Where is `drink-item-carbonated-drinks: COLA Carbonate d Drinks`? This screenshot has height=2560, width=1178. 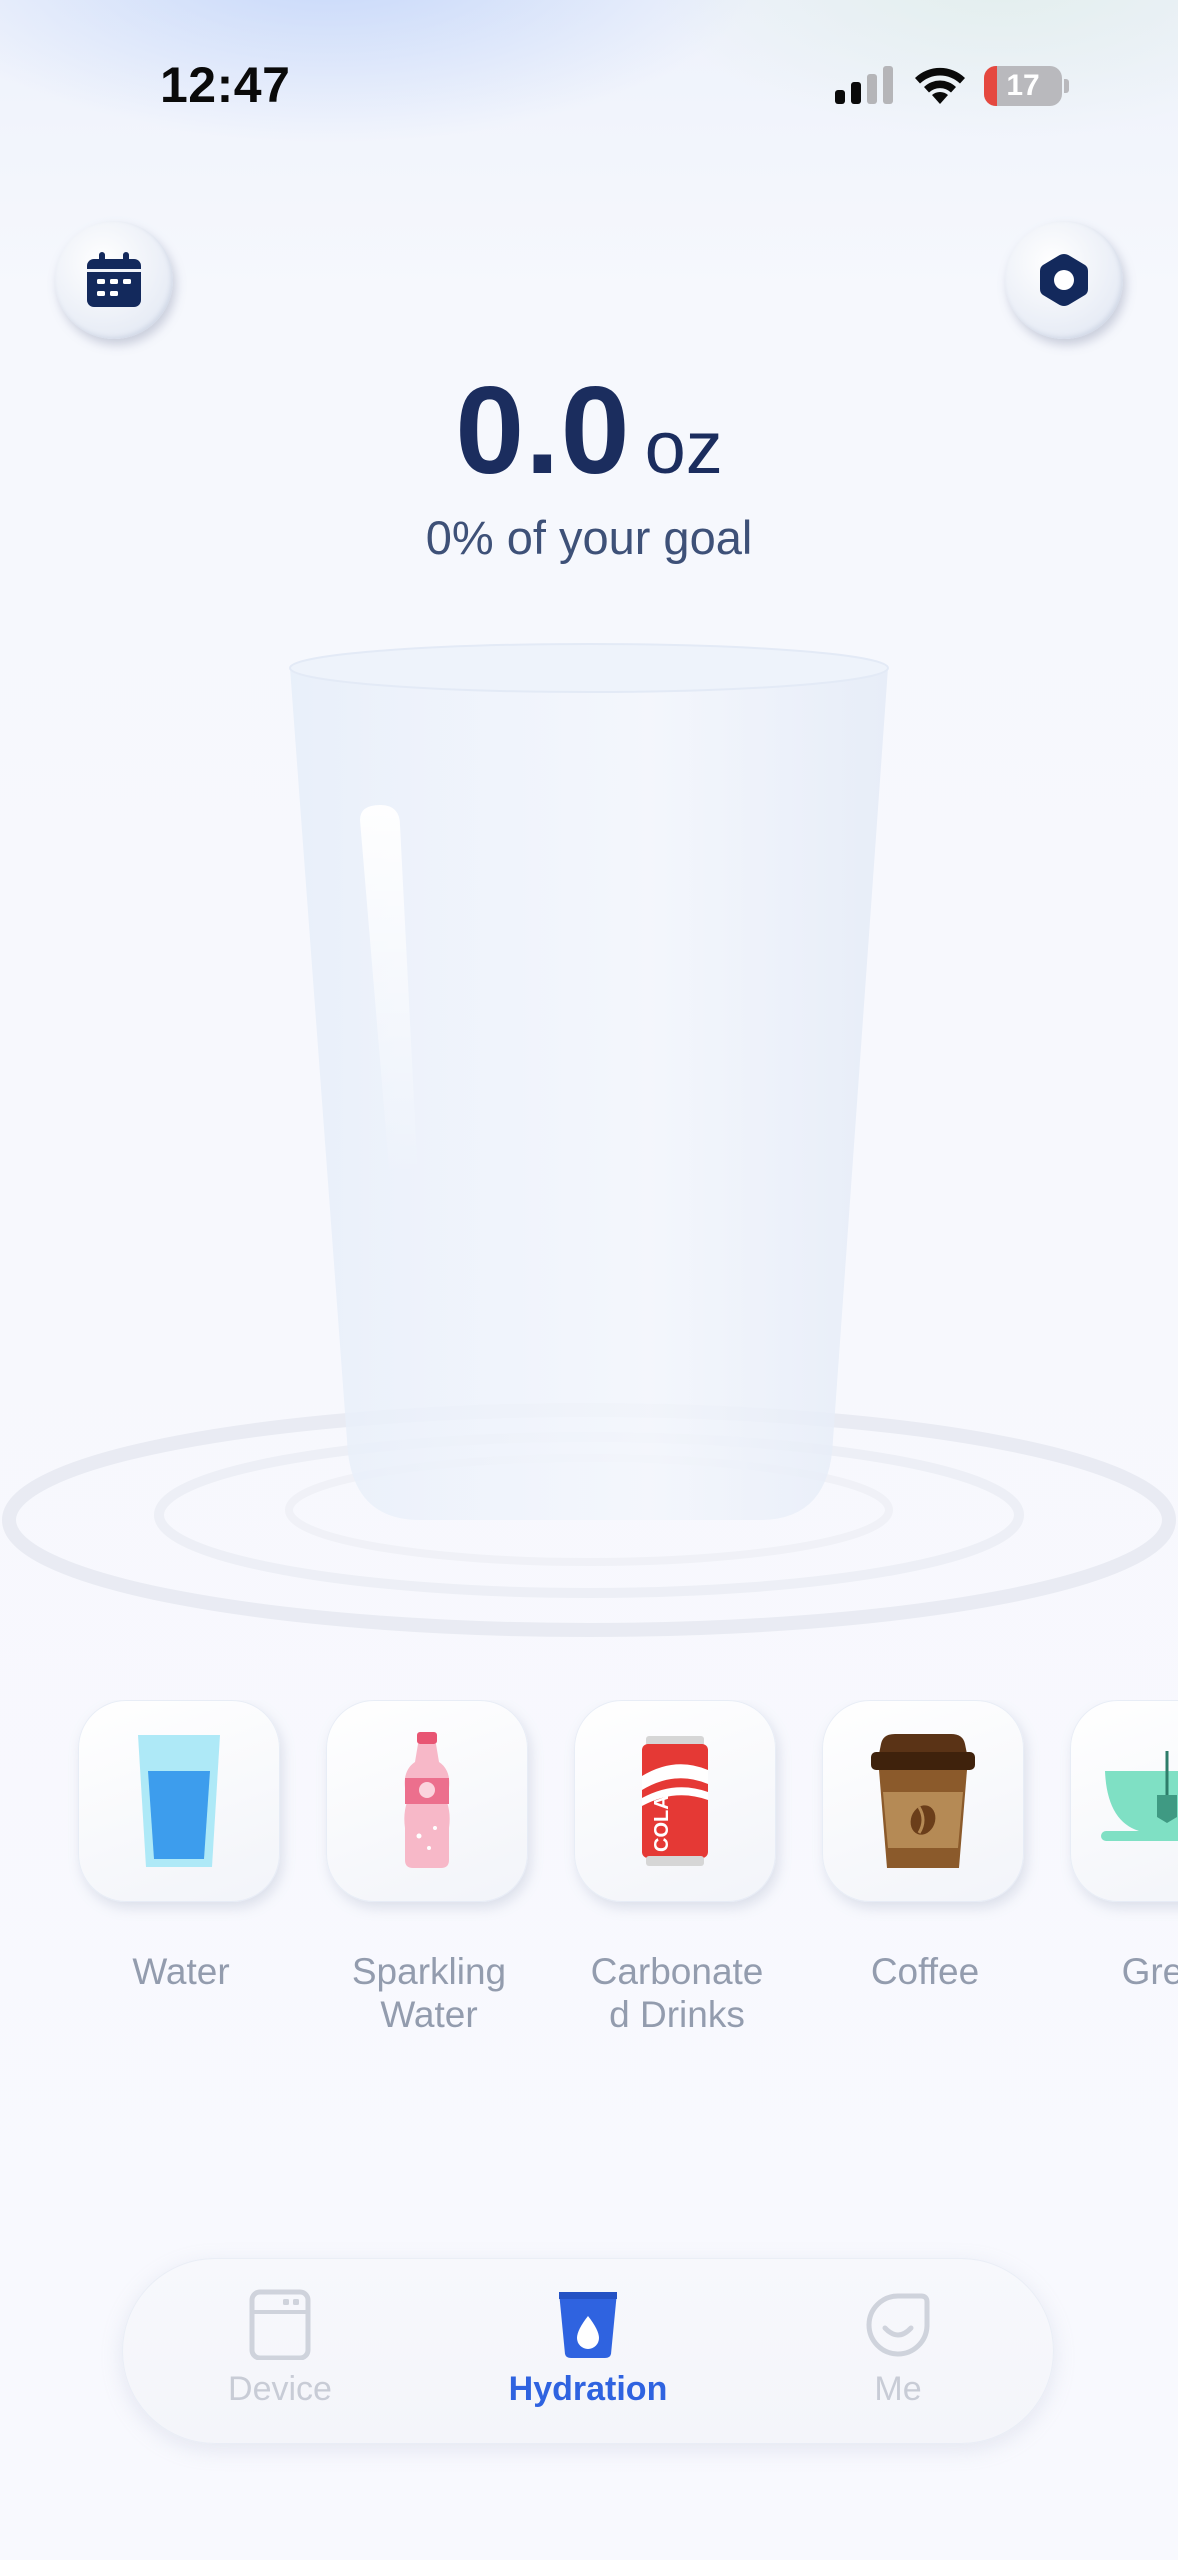 drink-item-carbonated-drinks: COLA Carbonate d Drinks is located at coordinates (677, 1868).